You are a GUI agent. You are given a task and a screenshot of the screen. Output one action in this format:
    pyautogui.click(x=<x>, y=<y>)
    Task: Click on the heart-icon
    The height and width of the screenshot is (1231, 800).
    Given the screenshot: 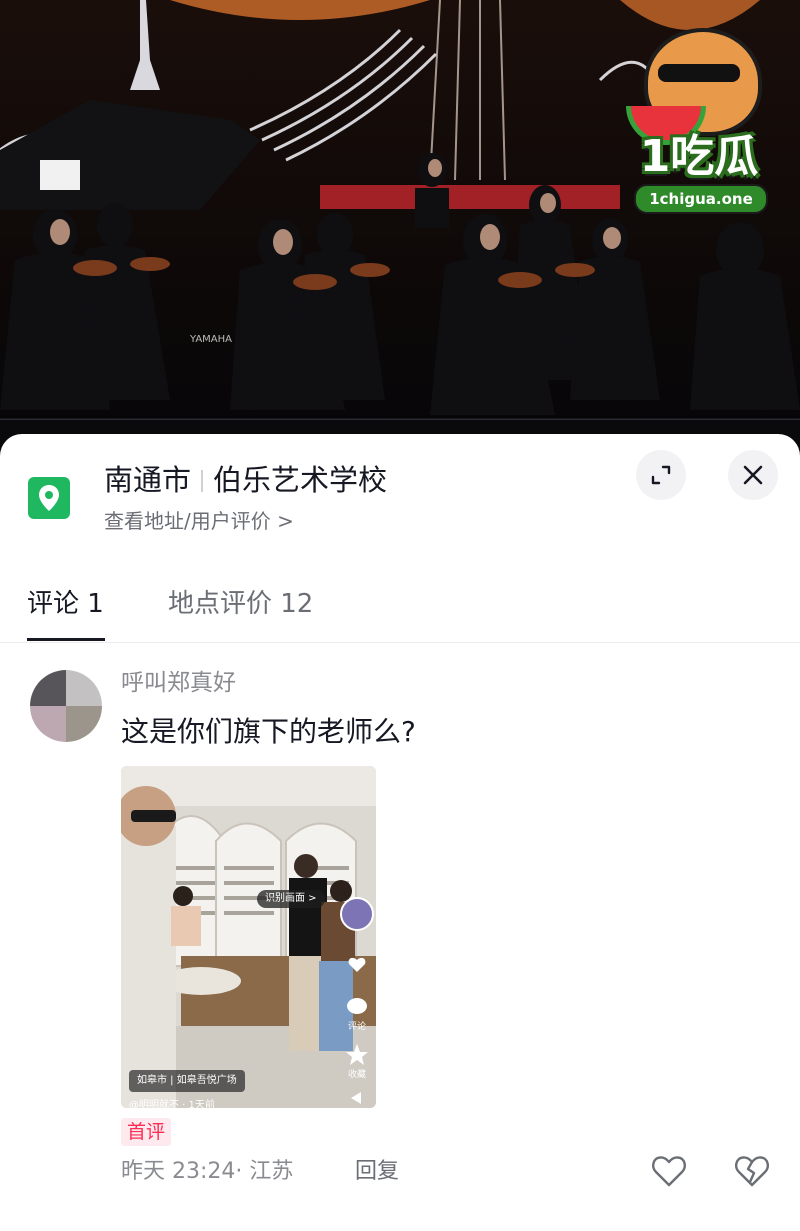 What is the action you would take?
    pyautogui.click(x=669, y=1171)
    